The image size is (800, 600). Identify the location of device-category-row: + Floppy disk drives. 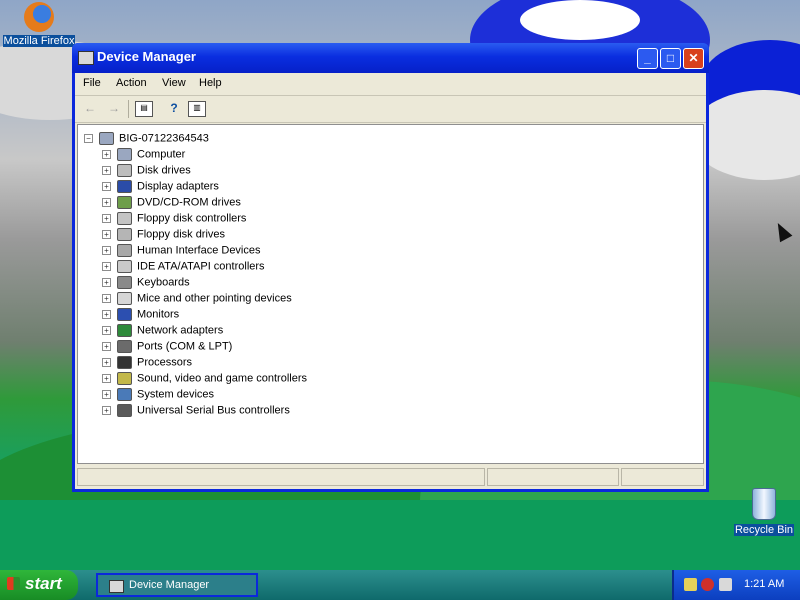
(163, 236).